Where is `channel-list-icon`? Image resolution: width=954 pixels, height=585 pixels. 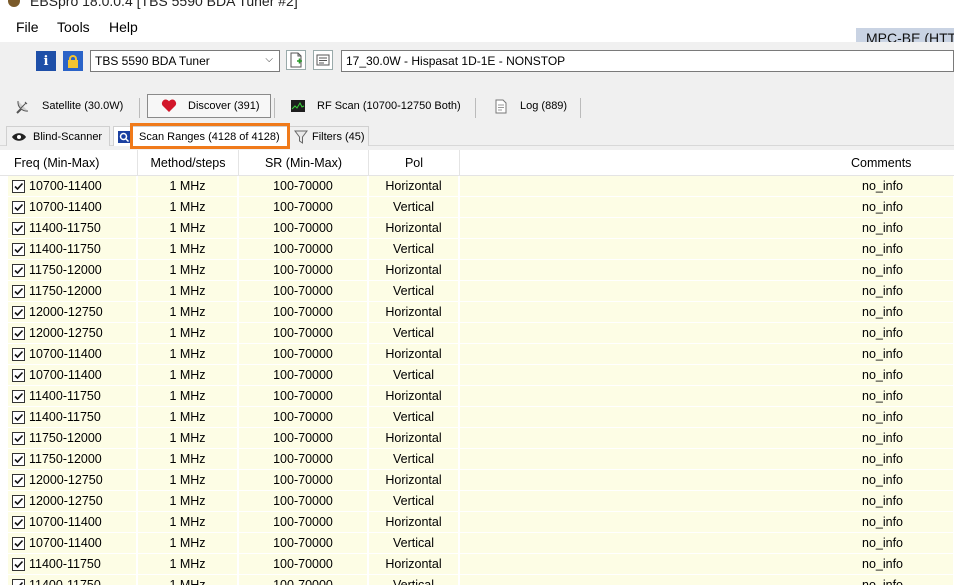
channel-list-icon is located at coordinates (323, 60).